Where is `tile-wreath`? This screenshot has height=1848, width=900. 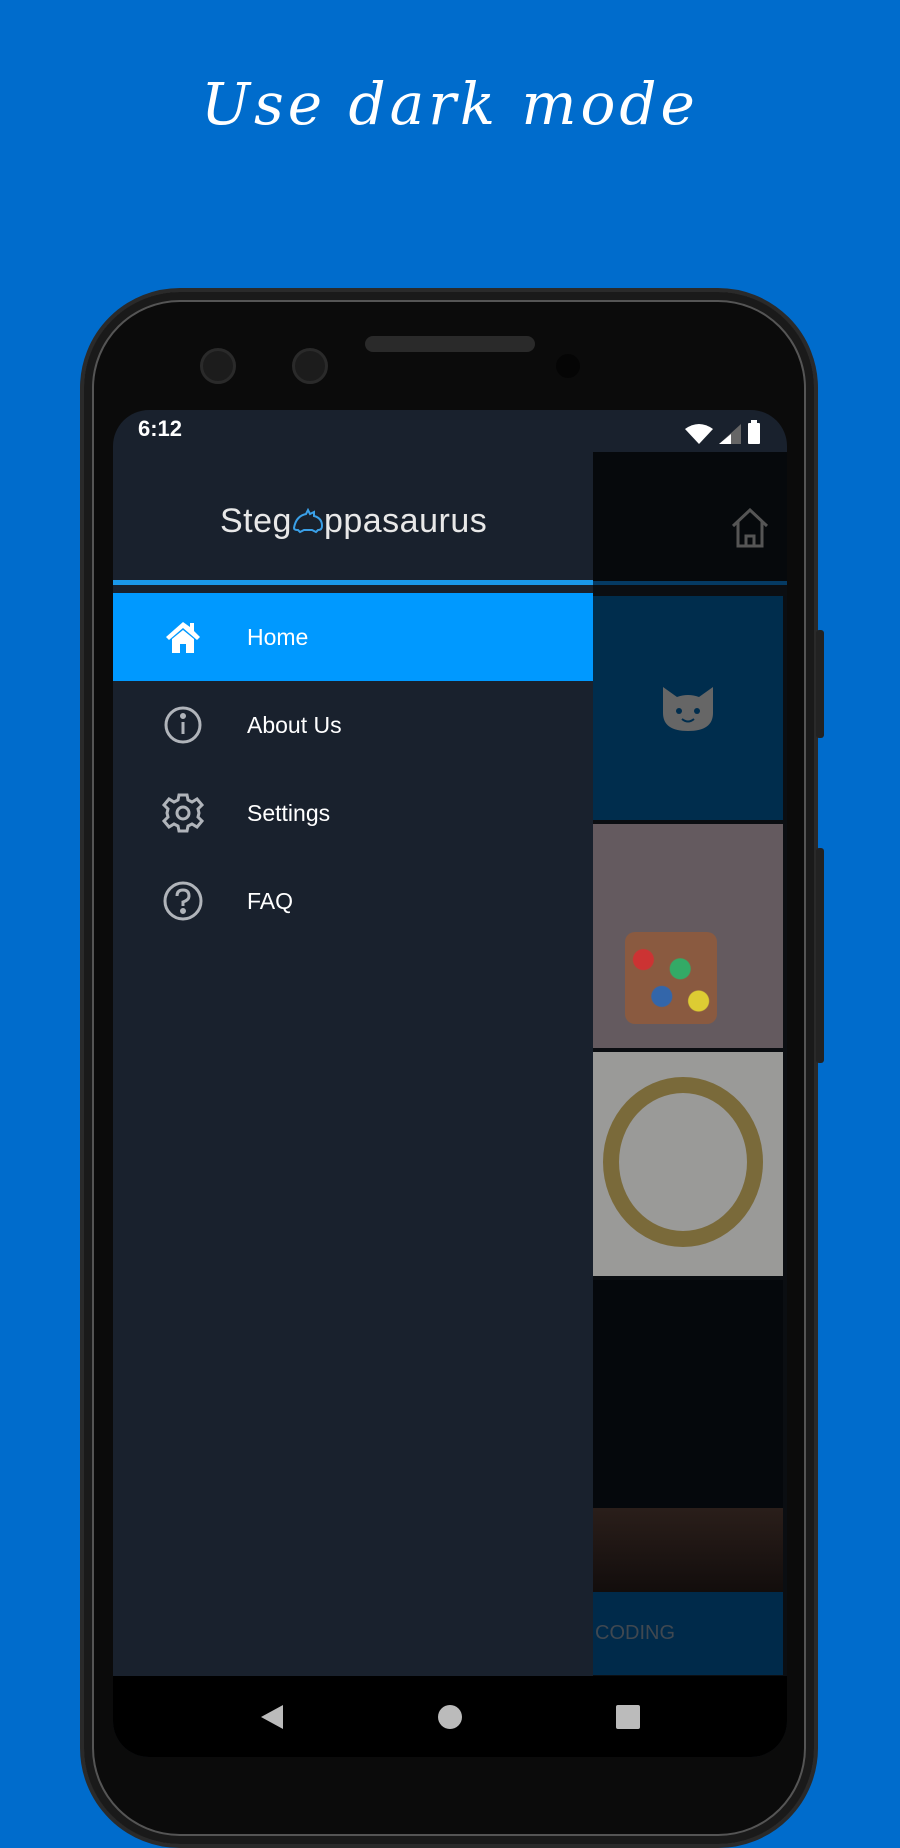 tile-wreath is located at coordinates (688, 1164).